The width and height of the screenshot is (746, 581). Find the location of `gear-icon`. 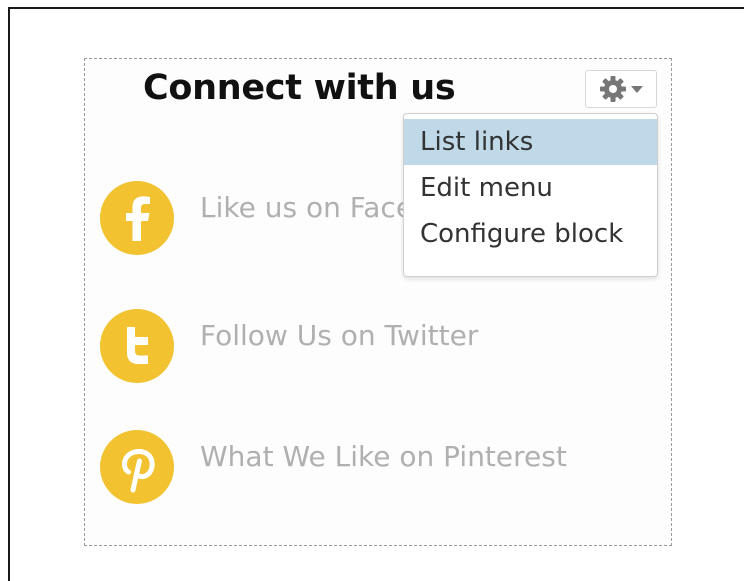

gear-icon is located at coordinates (613, 89).